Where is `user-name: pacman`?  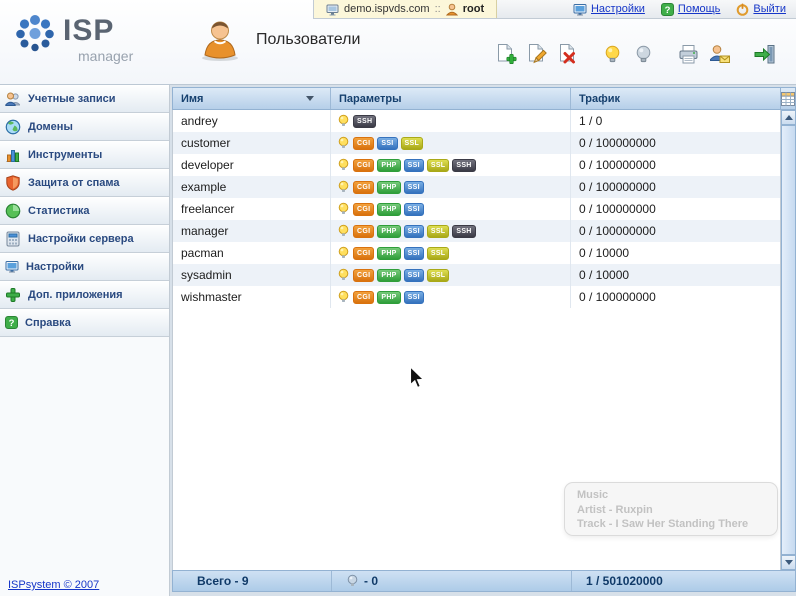 user-name: pacman is located at coordinates (252, 253).